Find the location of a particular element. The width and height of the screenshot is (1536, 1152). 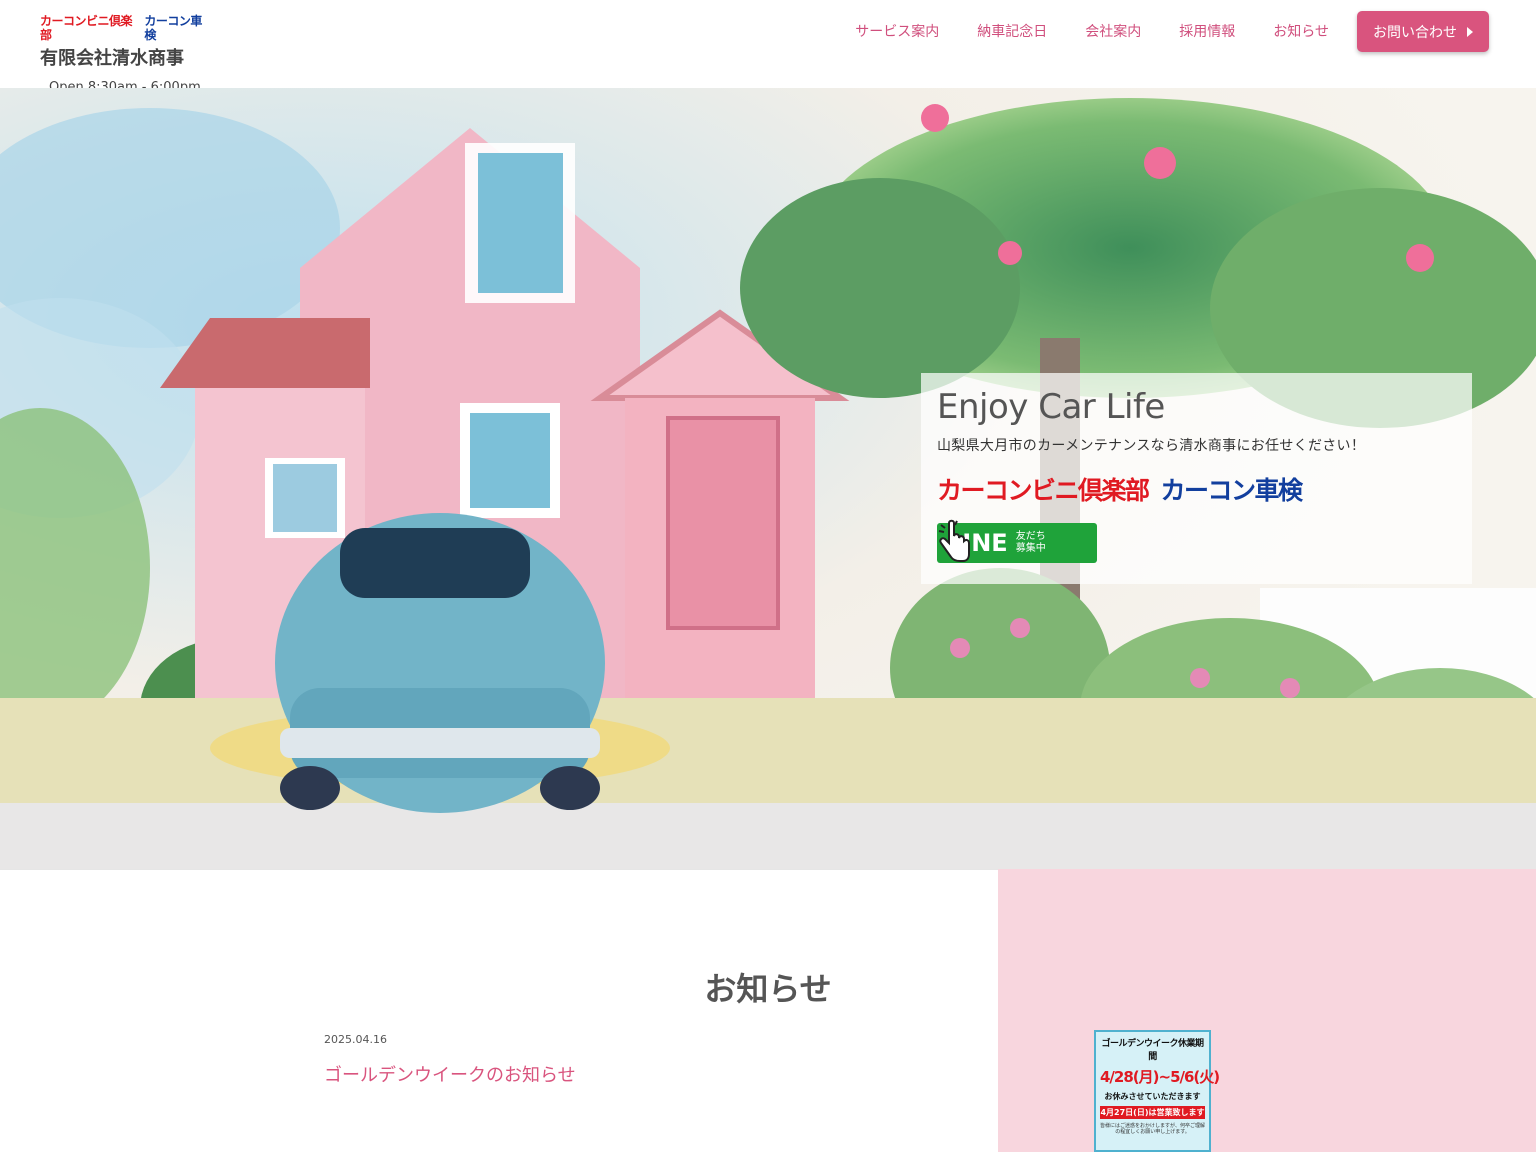

chevron-right-icon is located at coordinates (1470, 31).